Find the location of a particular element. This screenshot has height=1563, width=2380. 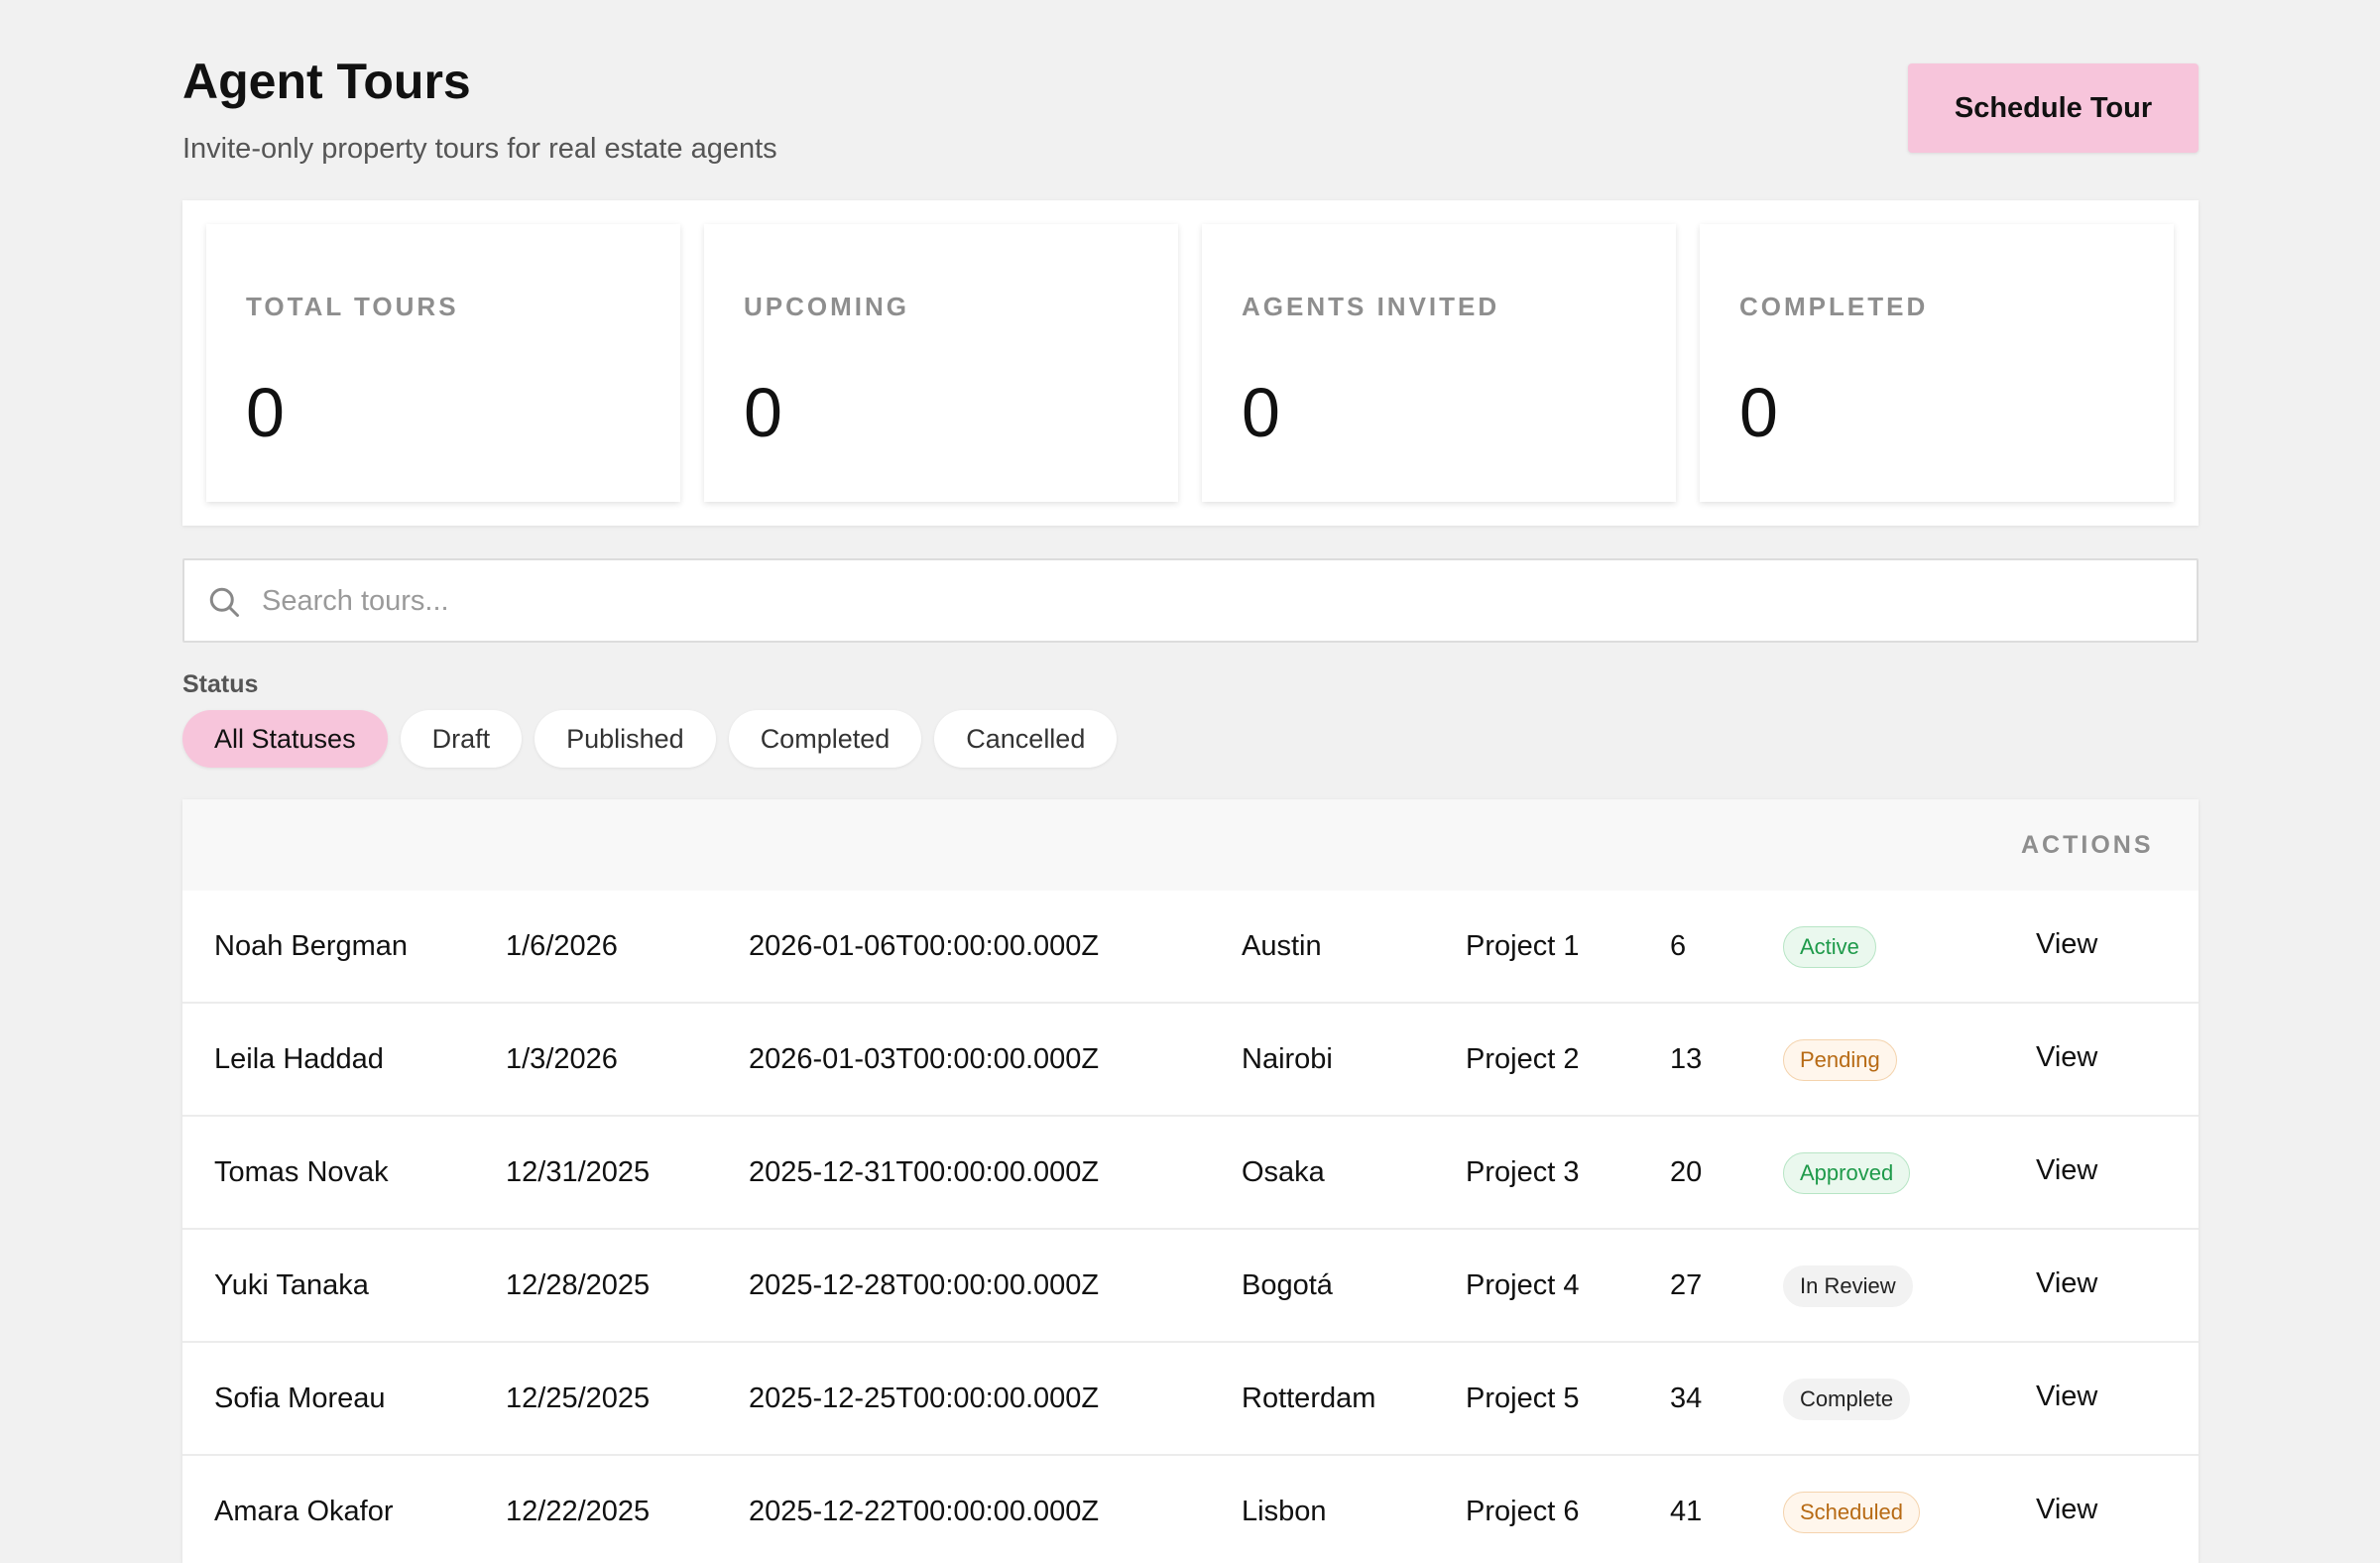

tour-date: 12/28/2025 is located at coordinates (578, 1285).